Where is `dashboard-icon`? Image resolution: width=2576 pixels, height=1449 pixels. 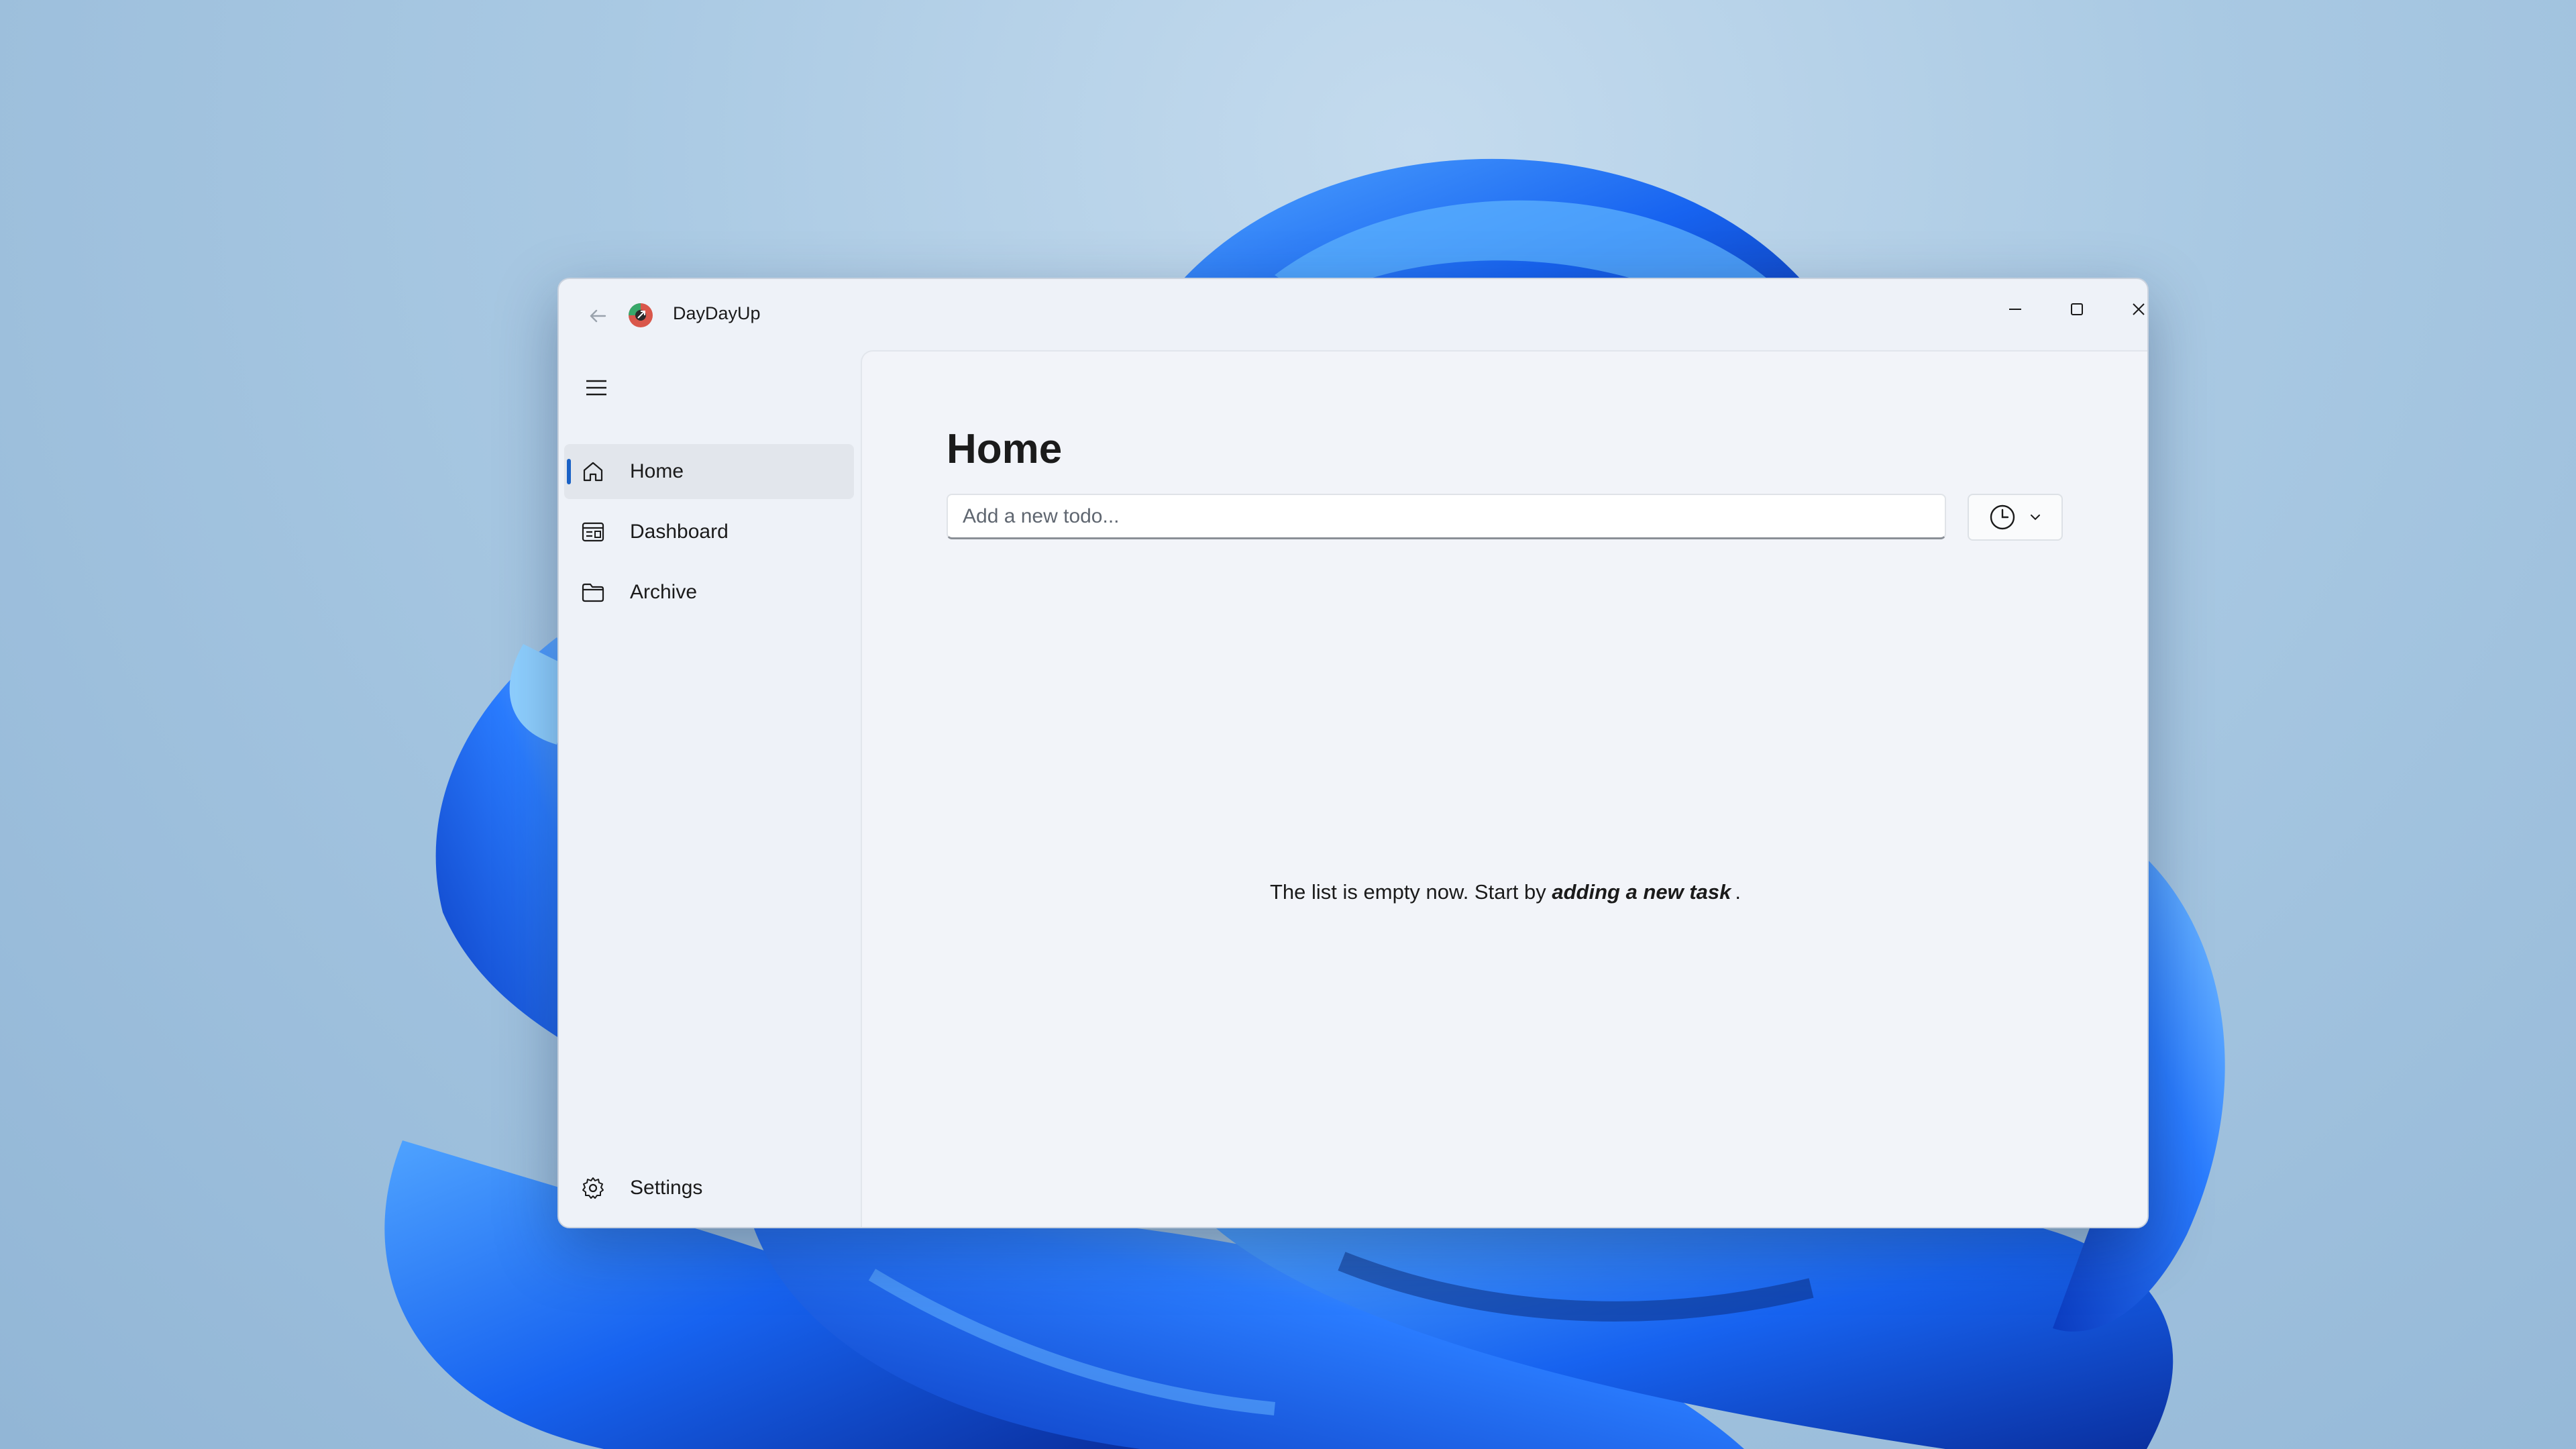 dashboard-icon is located at coordinates (593, 532).